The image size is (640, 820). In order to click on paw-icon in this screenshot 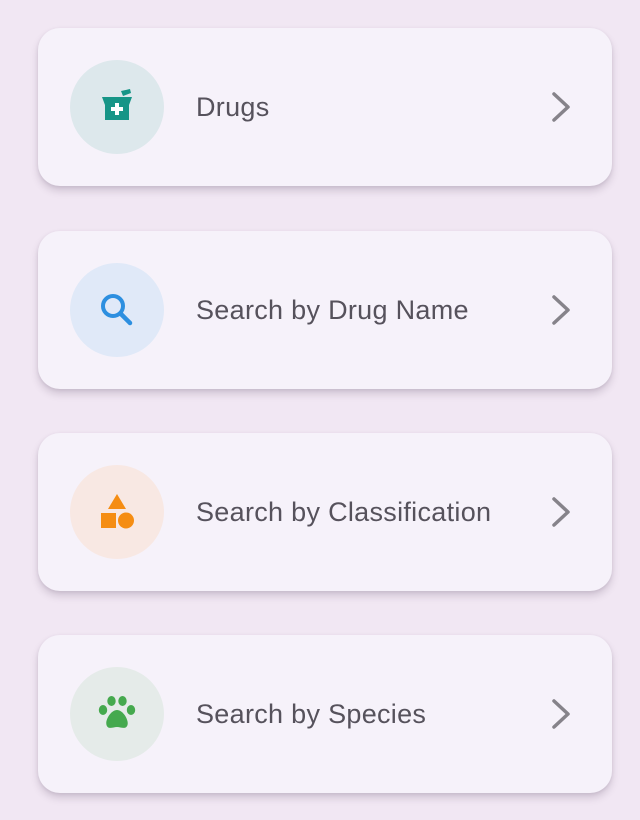, I will do `click(117, 712)`.